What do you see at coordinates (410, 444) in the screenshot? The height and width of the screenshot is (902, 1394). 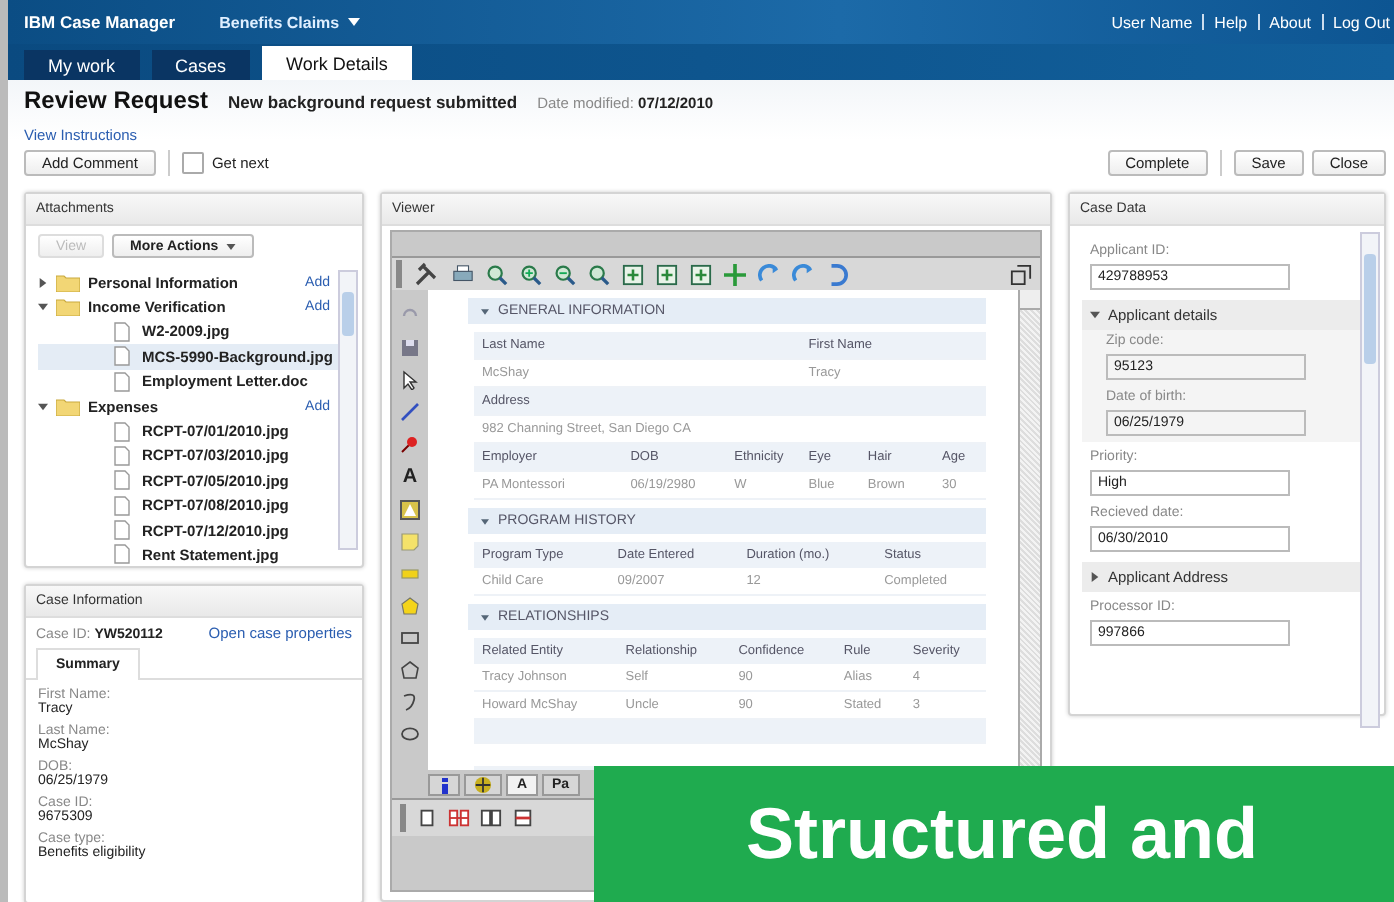 I see `pin-icon` at bounding box center [410, 444].